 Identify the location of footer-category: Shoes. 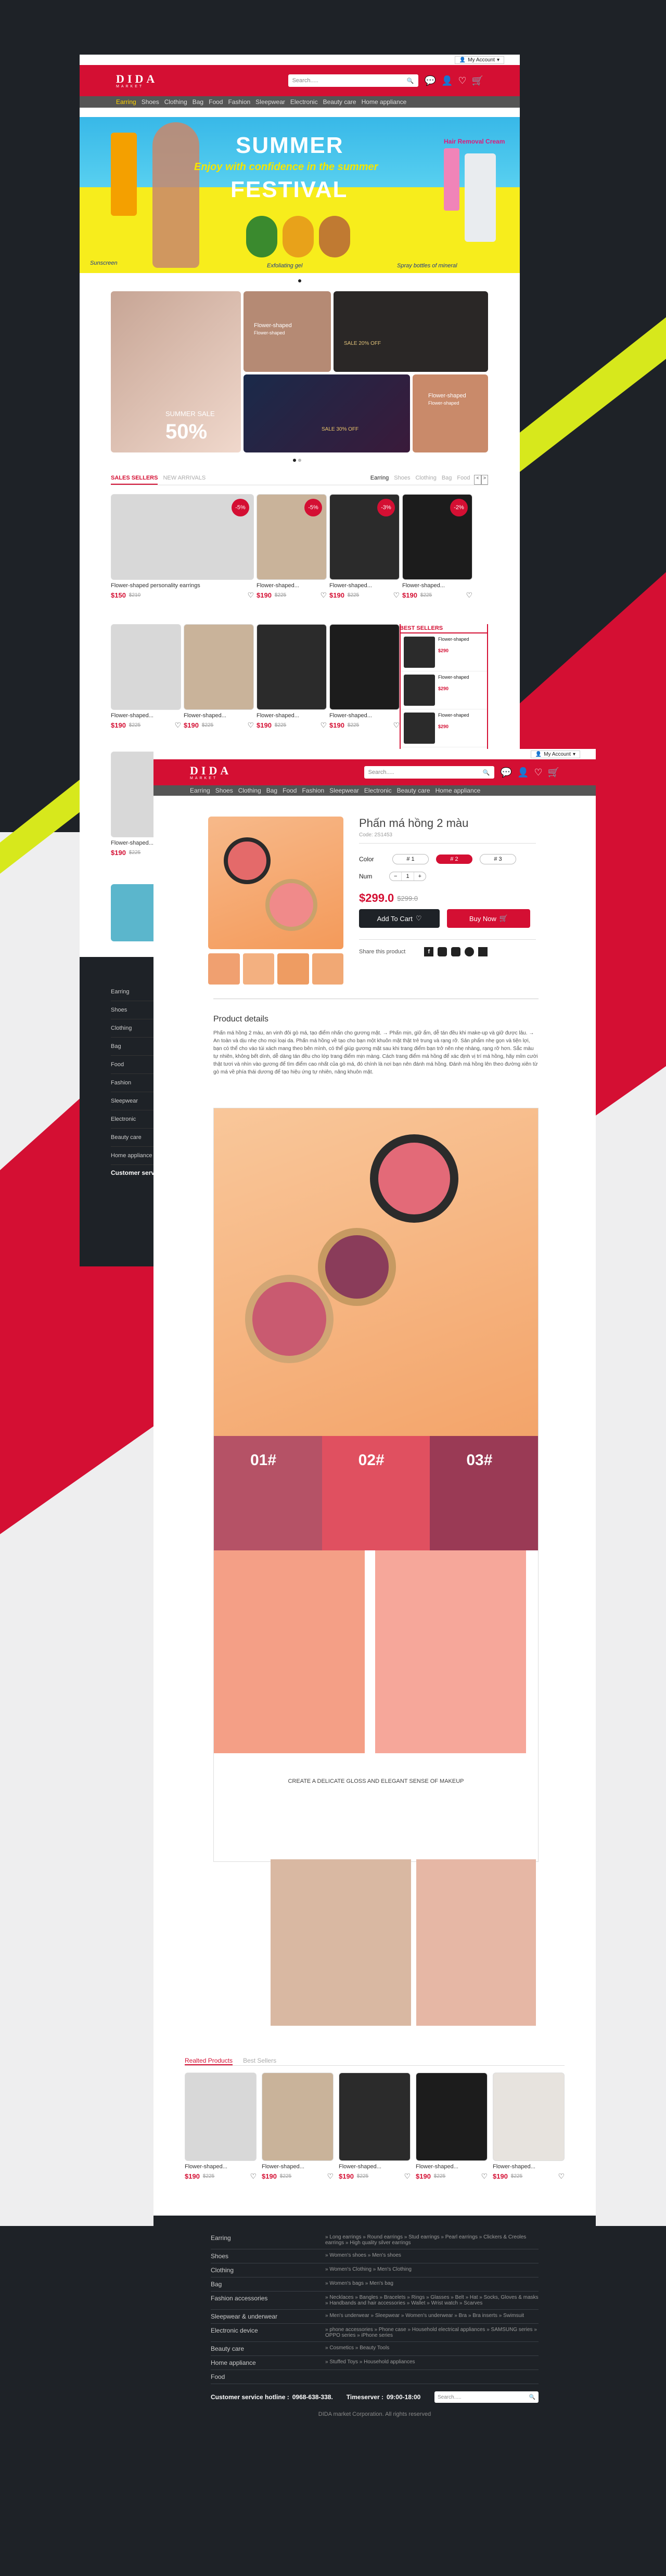
(268, 2256).